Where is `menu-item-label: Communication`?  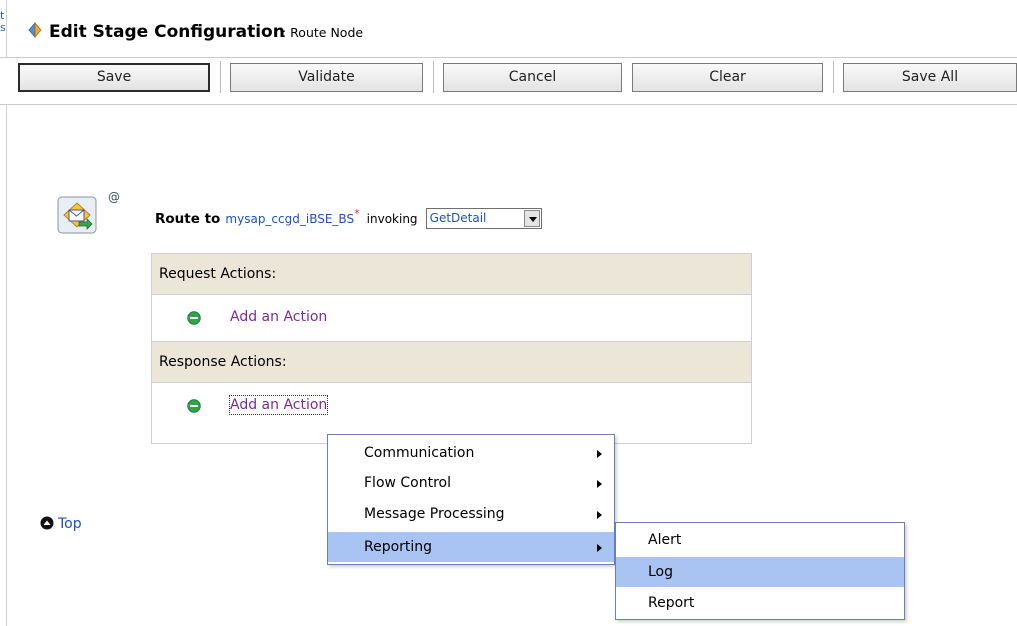
menu-item-label: Communication is located at coordinates (419, 453).